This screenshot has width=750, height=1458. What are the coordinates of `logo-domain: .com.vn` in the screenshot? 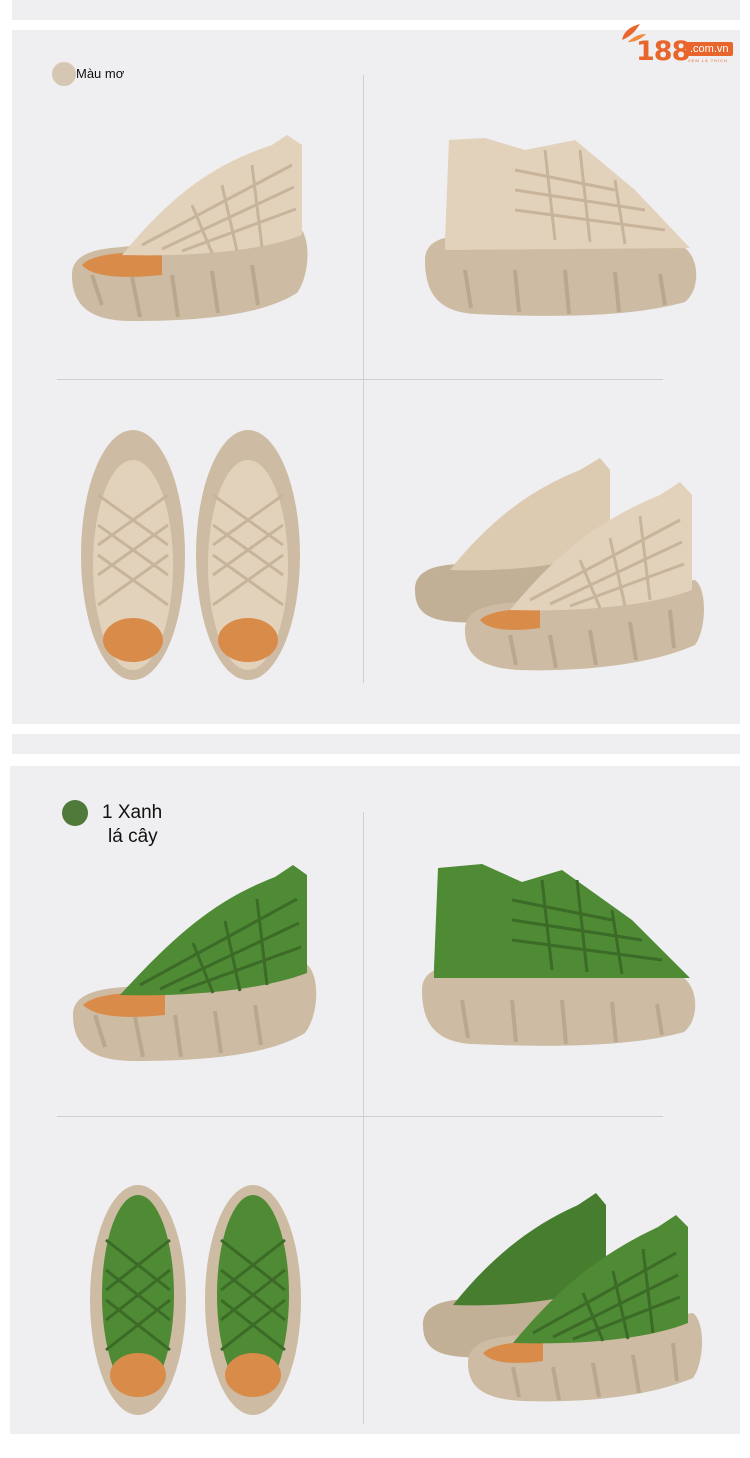 It's located at (709, 49).